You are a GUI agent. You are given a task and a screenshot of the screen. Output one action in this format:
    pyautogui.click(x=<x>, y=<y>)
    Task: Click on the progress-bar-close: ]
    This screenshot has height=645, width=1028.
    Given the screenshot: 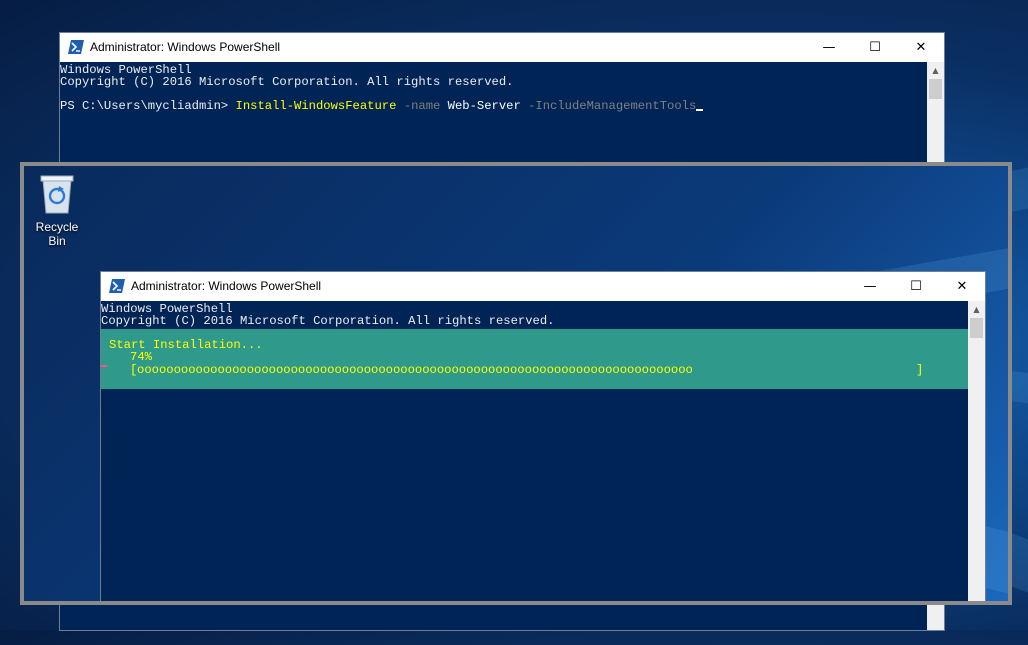 What is the action you would take?
    pyautogui.click(x=920, y=370)
    